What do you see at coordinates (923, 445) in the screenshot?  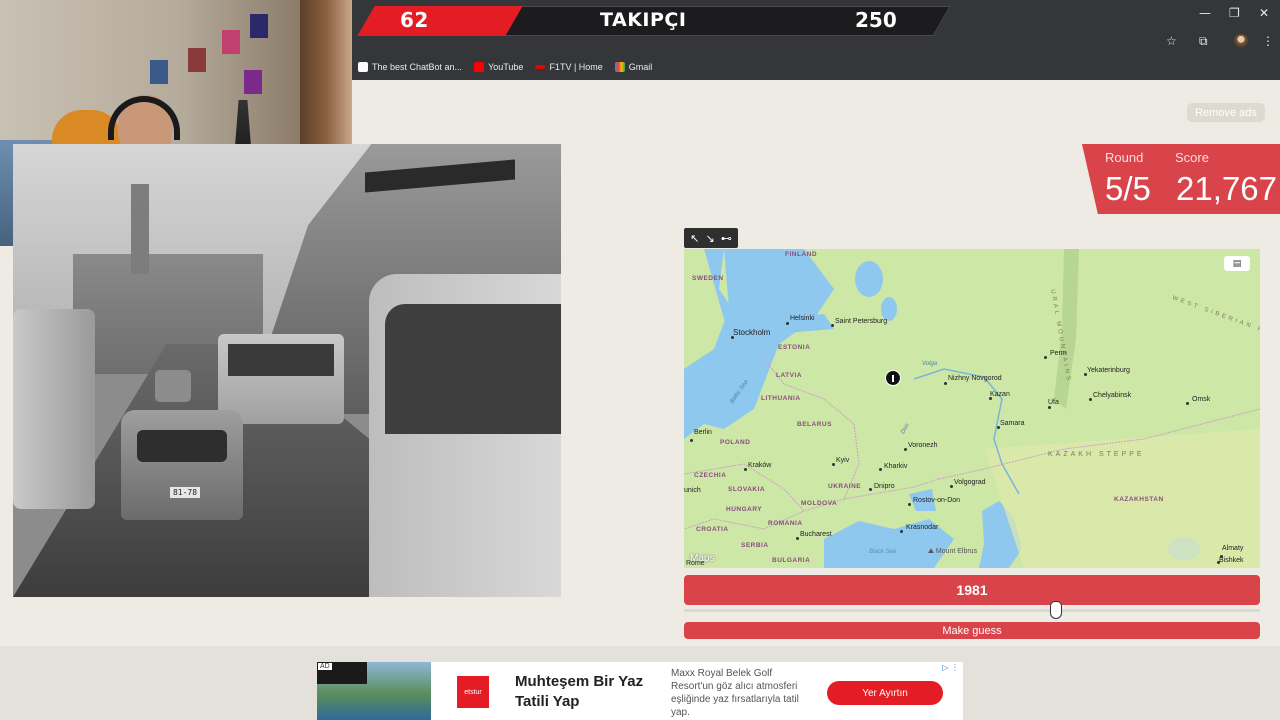 I see `city-label: Voronezh` at bounding box center [923, 445].